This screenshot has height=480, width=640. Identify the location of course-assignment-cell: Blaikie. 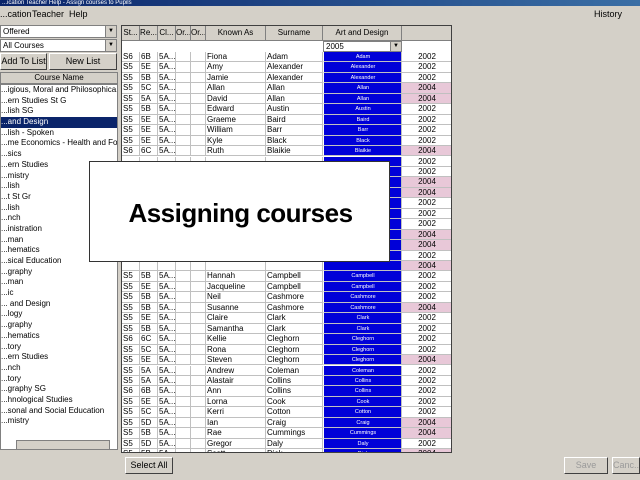
(362, 151).